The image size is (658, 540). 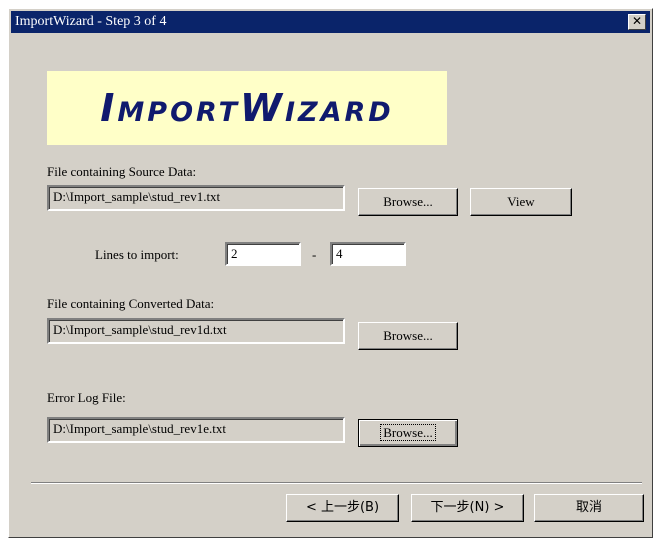 I want to click on source-data-label: File containing Source Data:, so click(x=122, y=171).